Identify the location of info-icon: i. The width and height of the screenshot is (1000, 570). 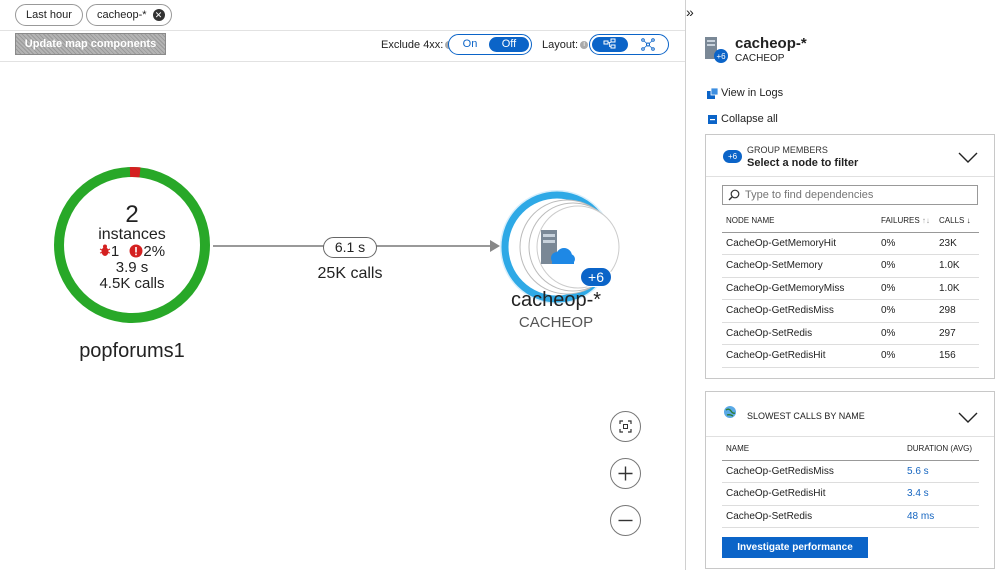
(584, 45).